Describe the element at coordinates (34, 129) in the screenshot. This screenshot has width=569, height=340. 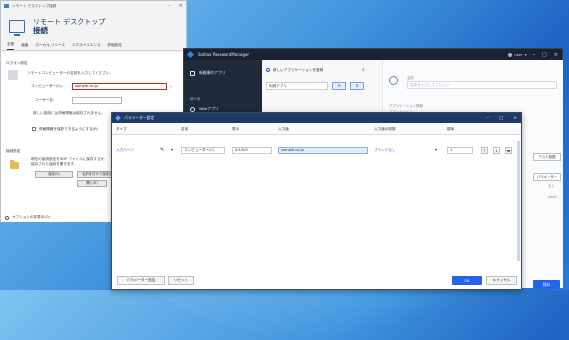
I see `save-credentials-checkbox` at that location.